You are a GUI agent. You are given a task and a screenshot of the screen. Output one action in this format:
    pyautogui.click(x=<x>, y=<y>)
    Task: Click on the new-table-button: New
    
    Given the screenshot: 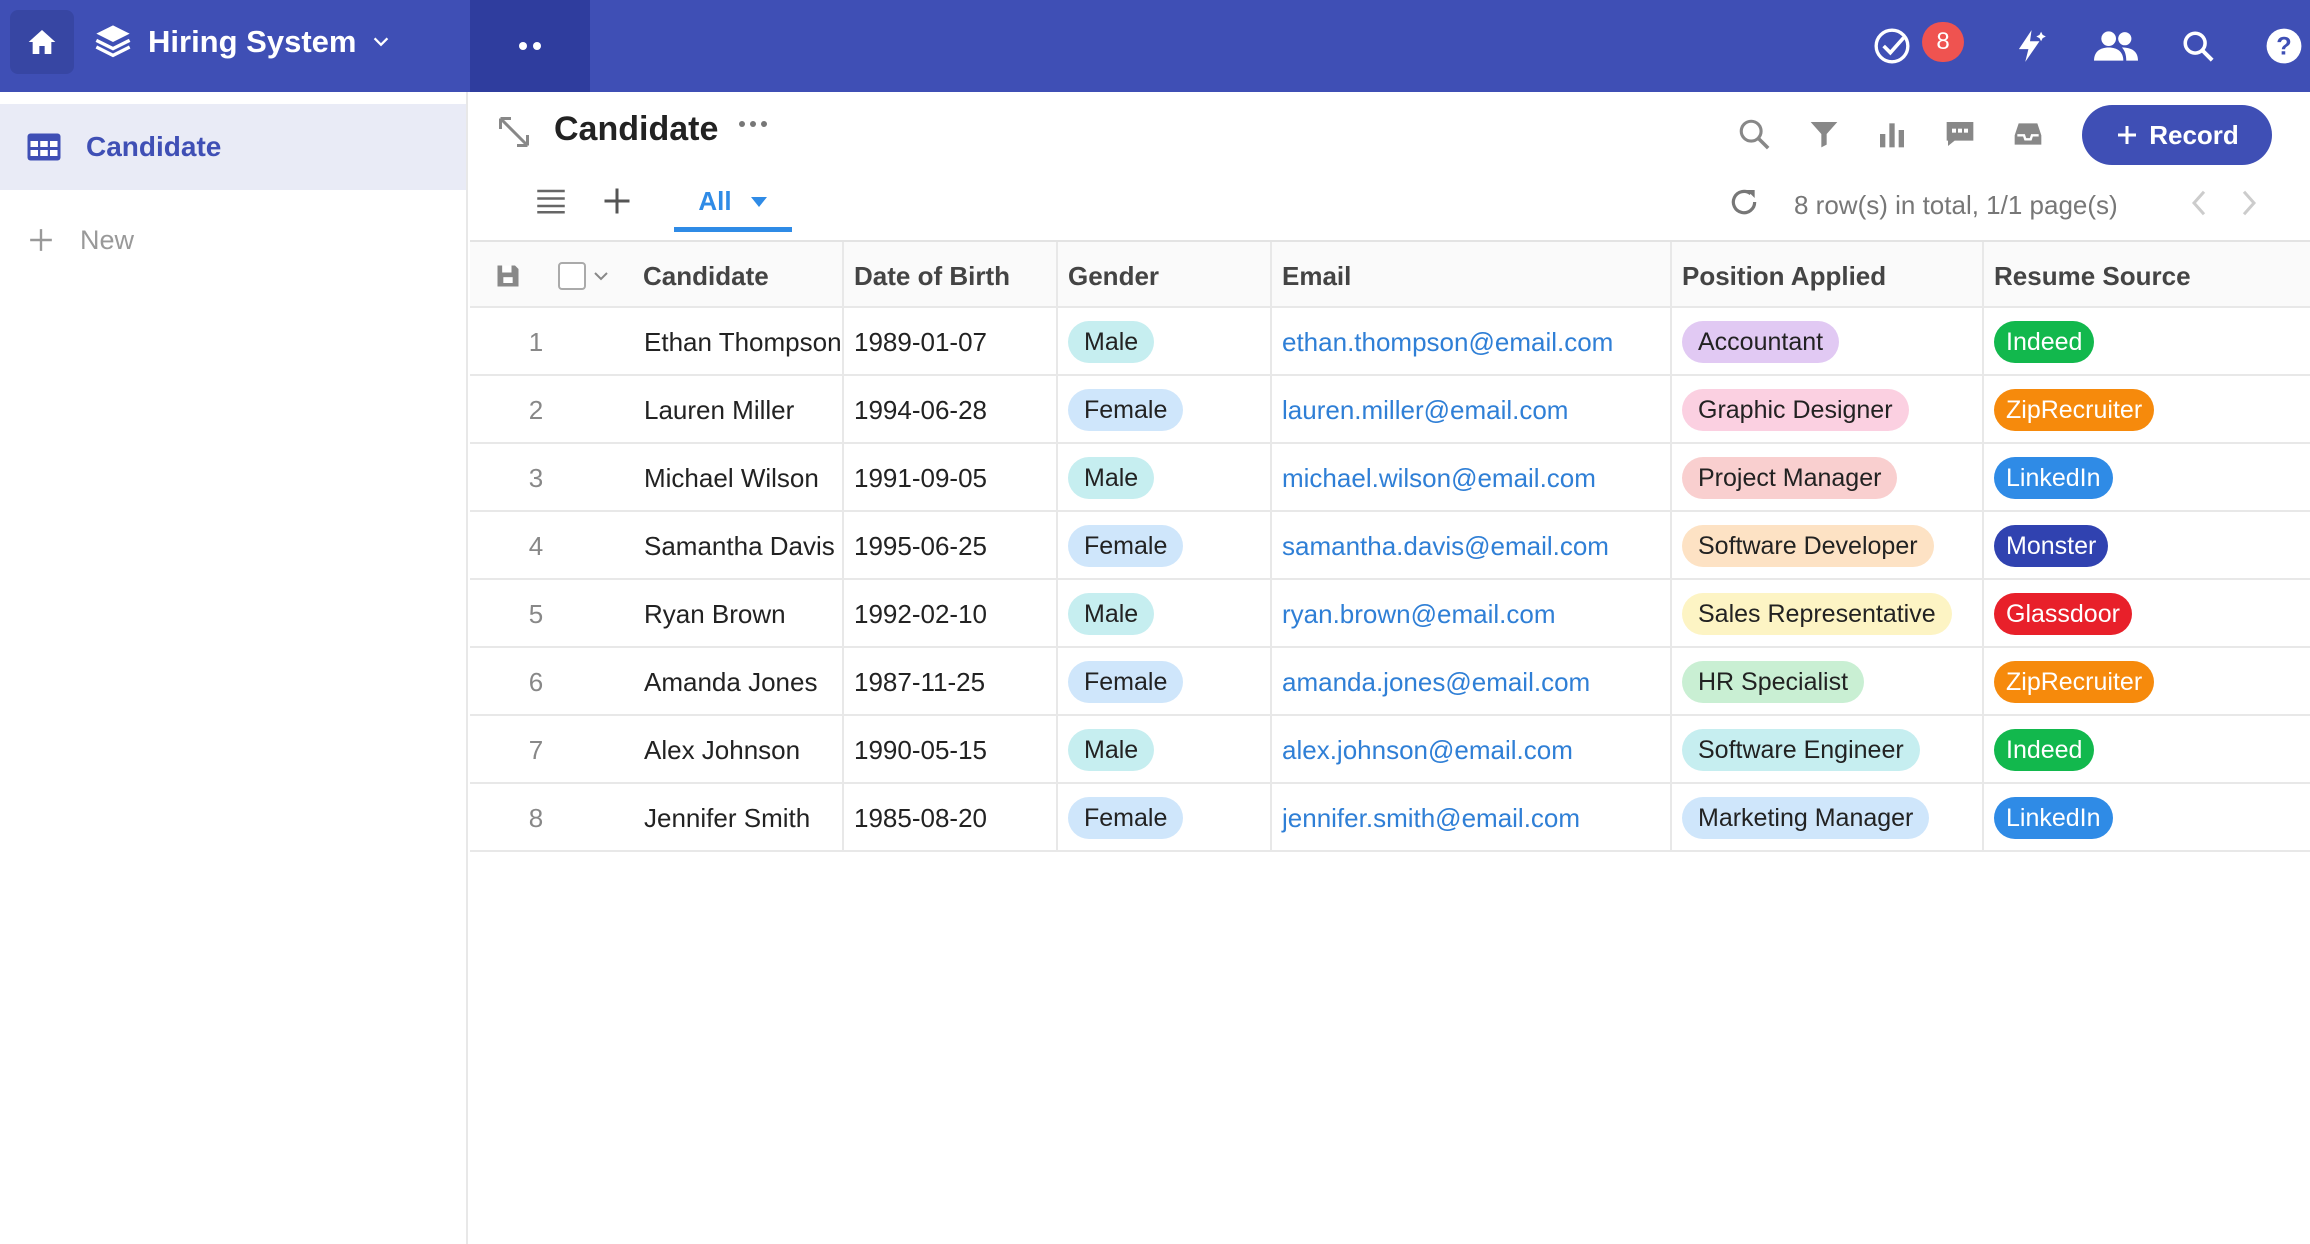 What is the action you would take?
    pyautogui.click(x=233, y=240)
    